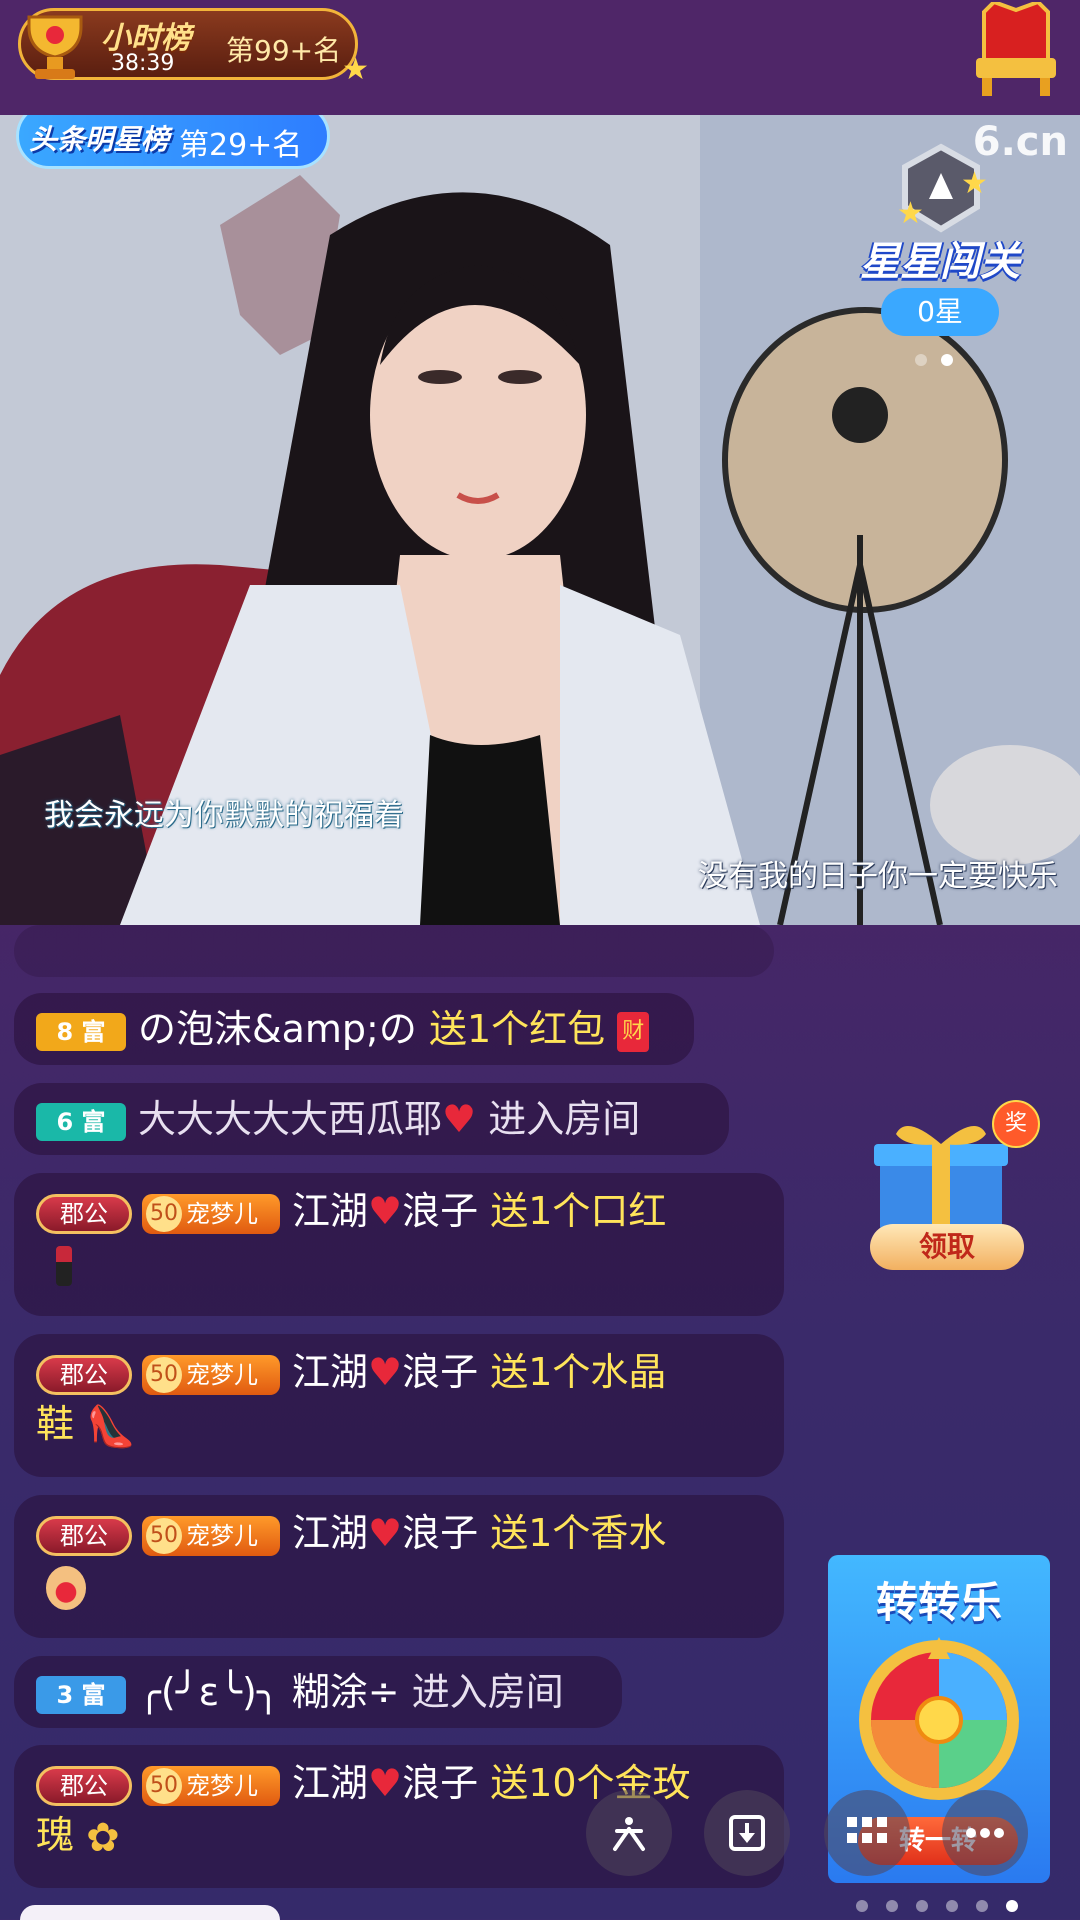  I want to click on prize-wheel-icon, so click(939, 1718).